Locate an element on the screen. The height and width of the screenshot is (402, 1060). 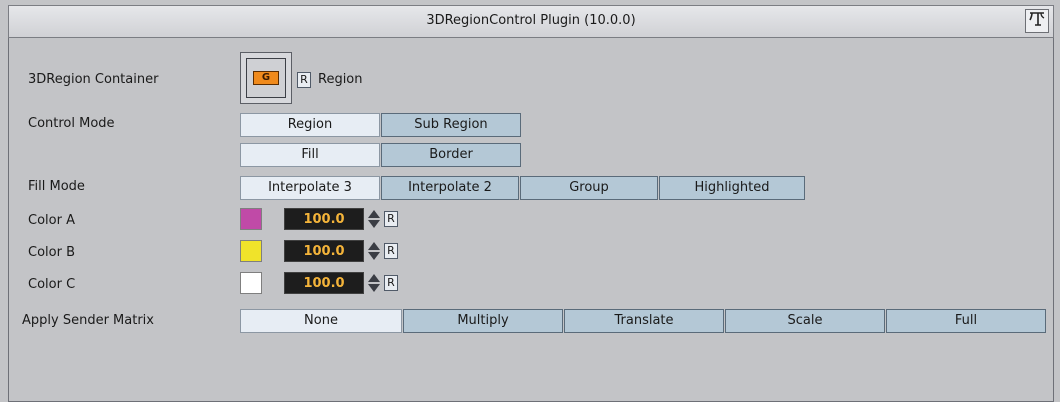
color-b-reset-button: R is located at coordinates (391, 251).